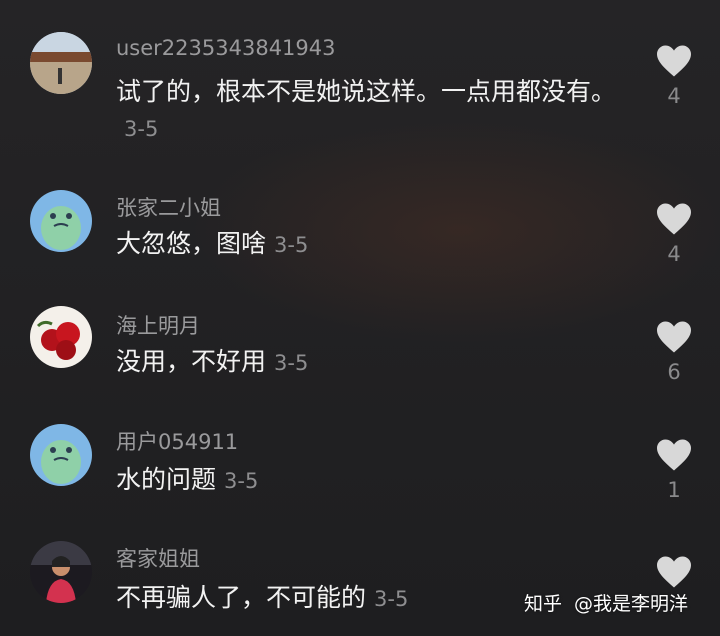 Image resolution: width=720 pixels, height=636 pixels. Describe the element at coordinates (371, 362) in the screenshot. I see `comment-text: 没用，不好用 3-5` at that location.